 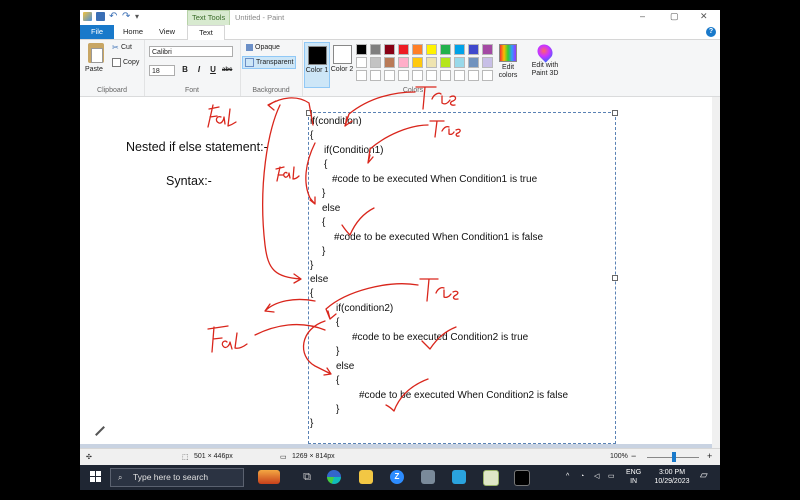 What do you see at coordinates (313, 456) in the screenshot?
I see `image-size: 1269 × 814px` at bounding box center [313, 456].